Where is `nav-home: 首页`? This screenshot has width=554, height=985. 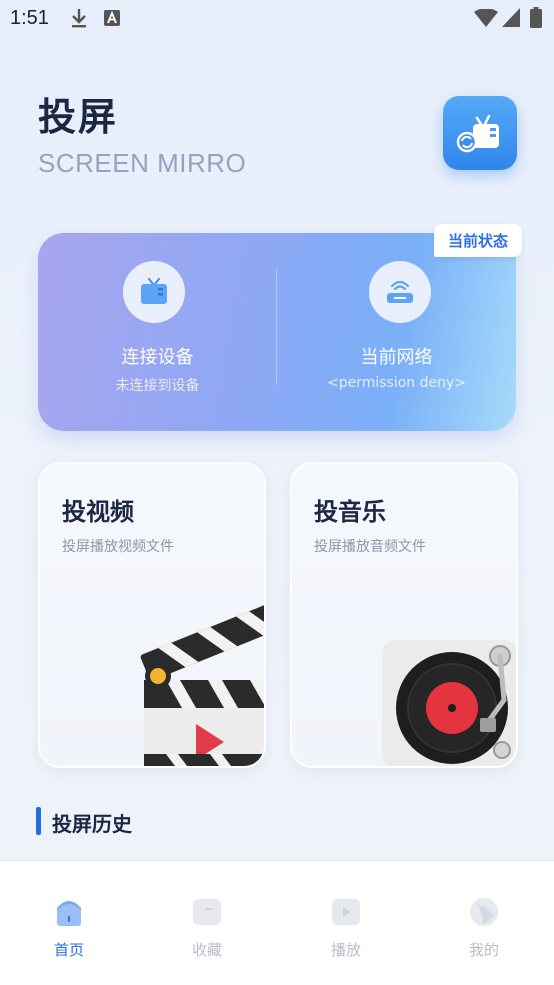
nav-home: 首页 is located at coordinates (69, 931).